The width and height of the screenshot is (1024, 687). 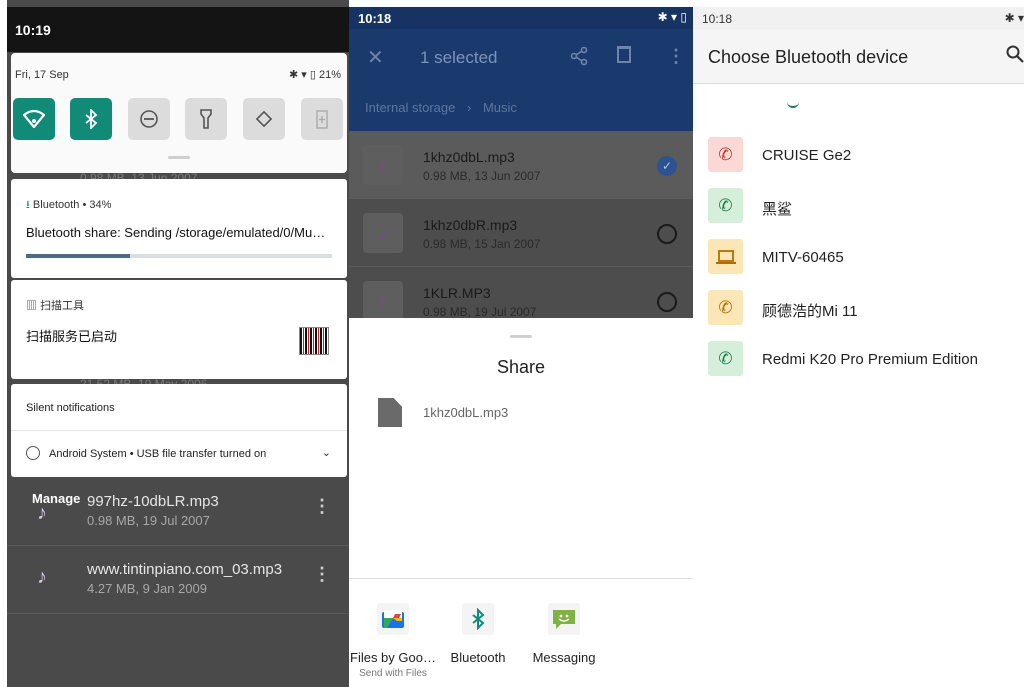 I want to click on file-icon, so click(x=390, y=412).